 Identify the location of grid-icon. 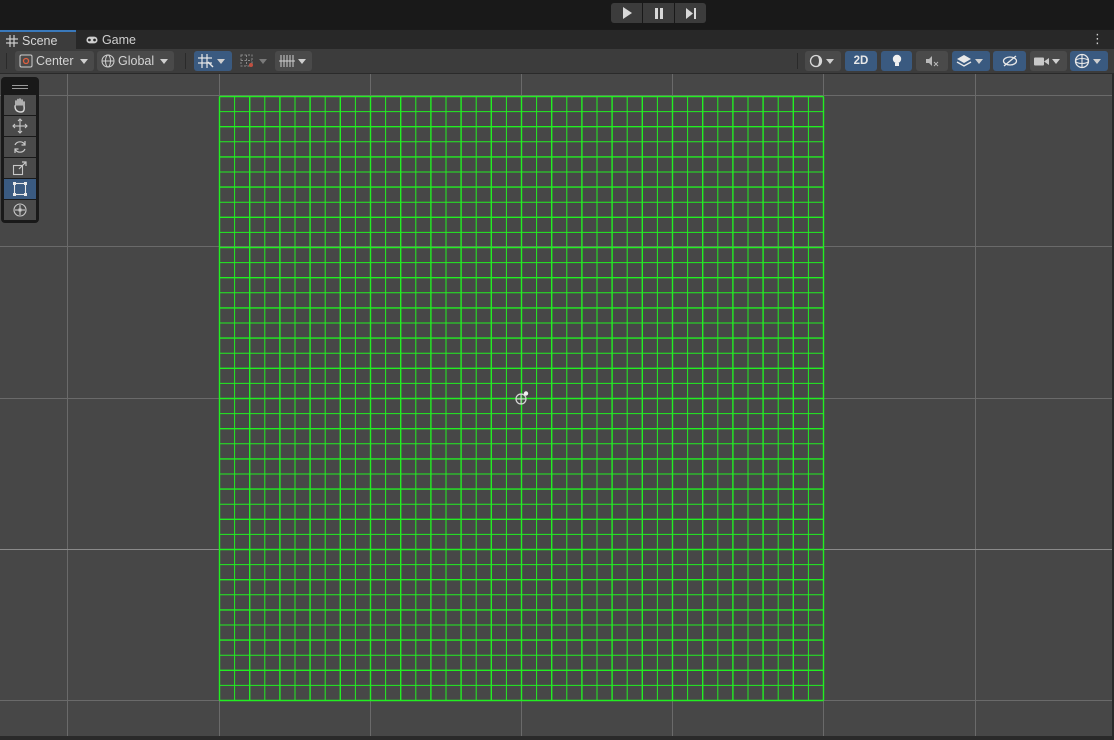
(12, 41).